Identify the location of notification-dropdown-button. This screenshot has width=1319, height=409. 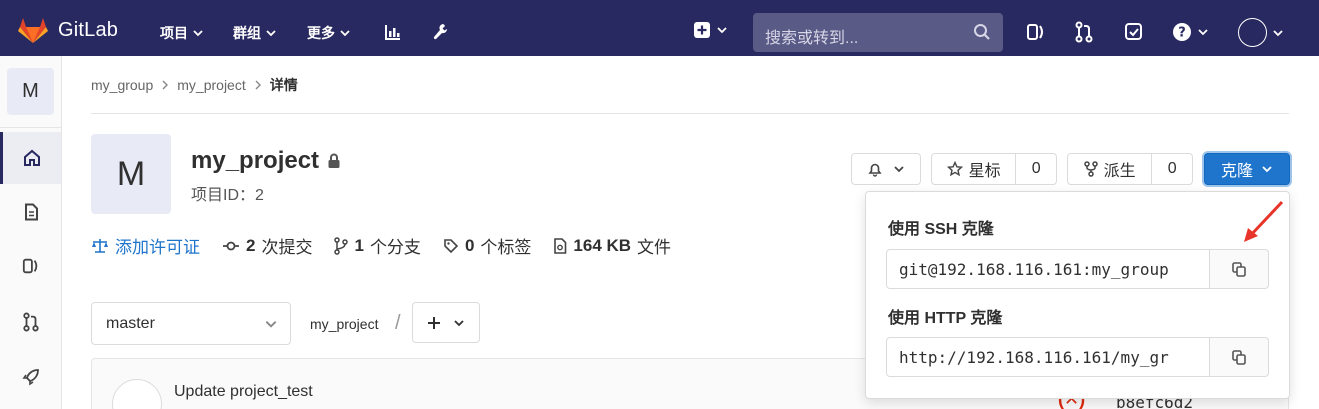
(886, 169).